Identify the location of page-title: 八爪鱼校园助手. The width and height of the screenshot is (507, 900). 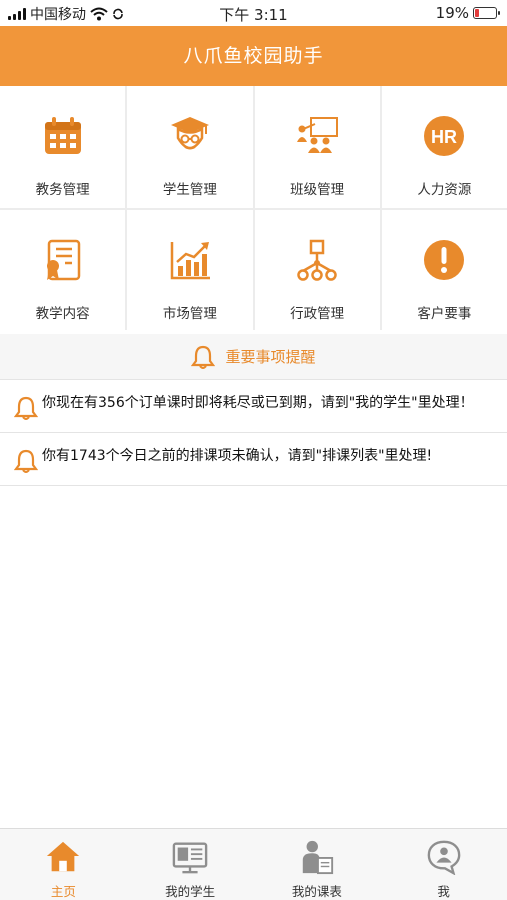
(253, 56).